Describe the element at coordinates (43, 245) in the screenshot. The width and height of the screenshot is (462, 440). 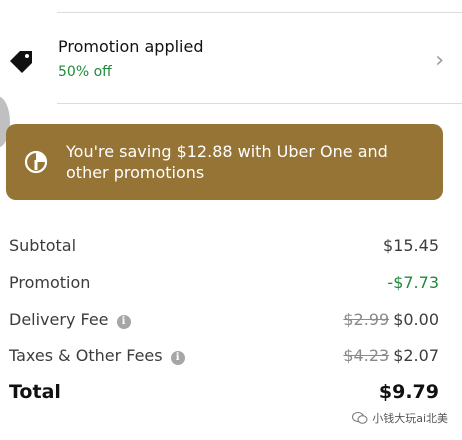
I see `subtotal-label: Subtotal` at that location.